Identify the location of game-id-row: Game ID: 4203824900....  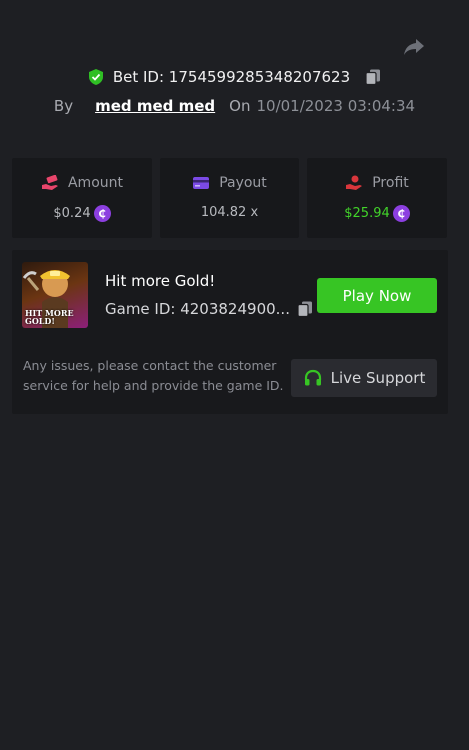
(209, 309).